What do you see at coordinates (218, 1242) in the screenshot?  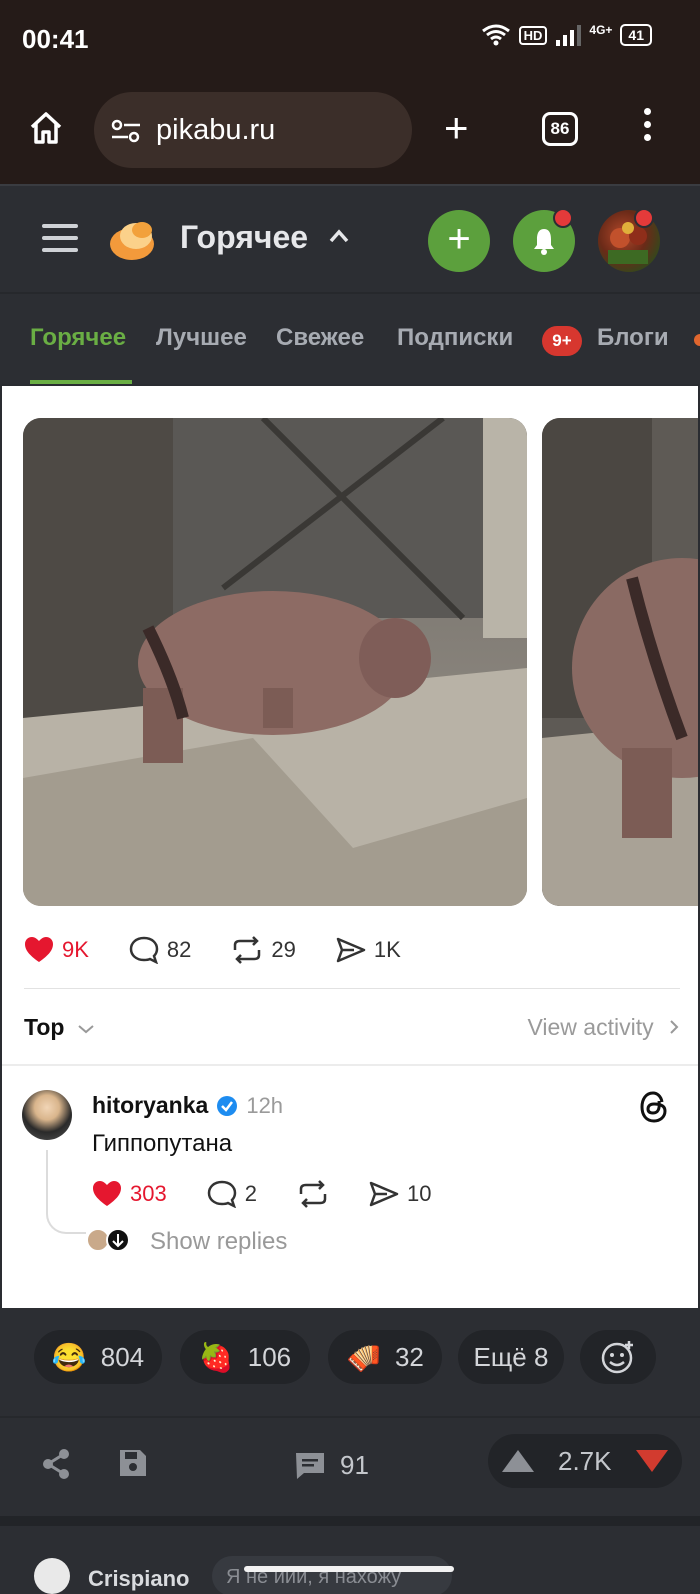 I see `show-replies-link: Show replies` at bounding box center [218, 1242].